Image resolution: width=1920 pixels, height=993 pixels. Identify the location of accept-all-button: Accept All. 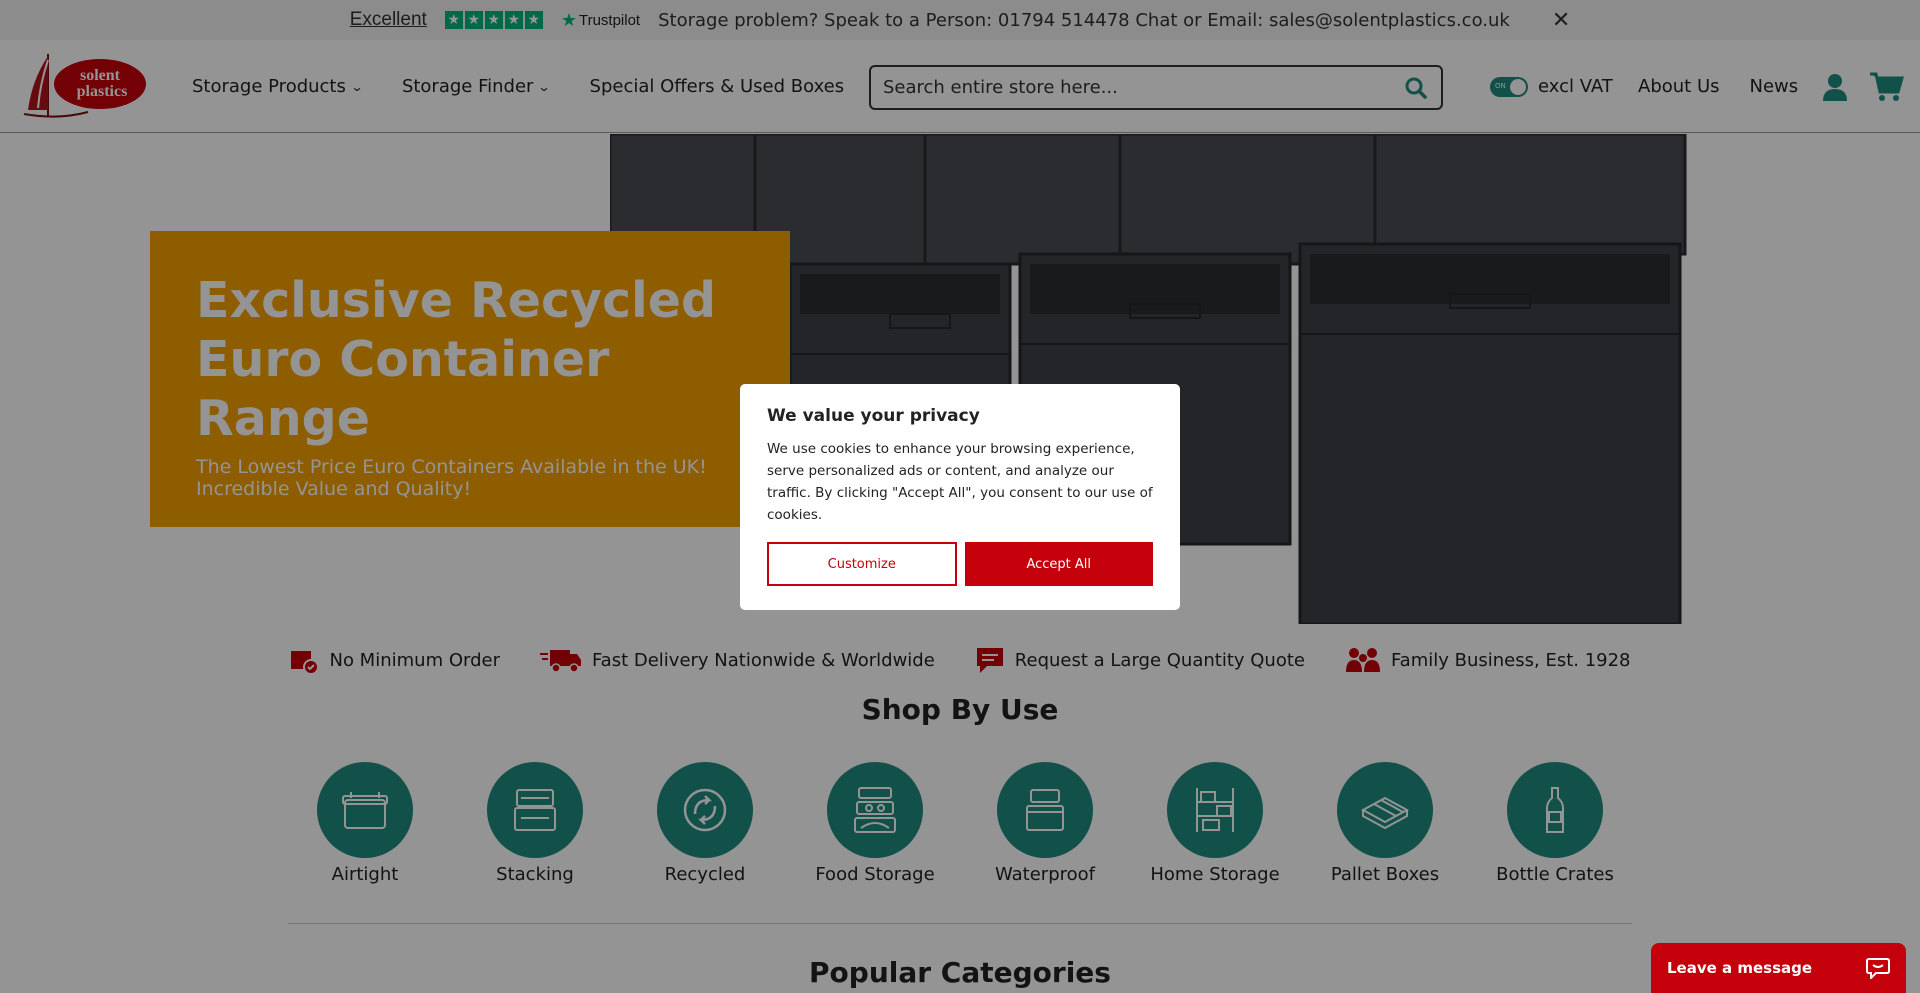
(1058, 564).